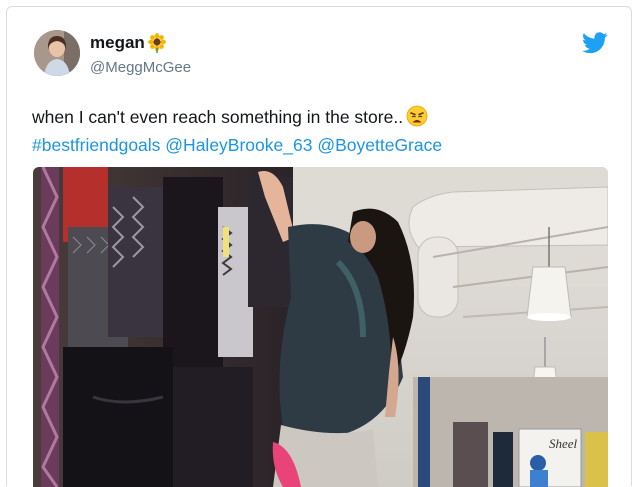  I want to click on avatar, so click(57, 53).